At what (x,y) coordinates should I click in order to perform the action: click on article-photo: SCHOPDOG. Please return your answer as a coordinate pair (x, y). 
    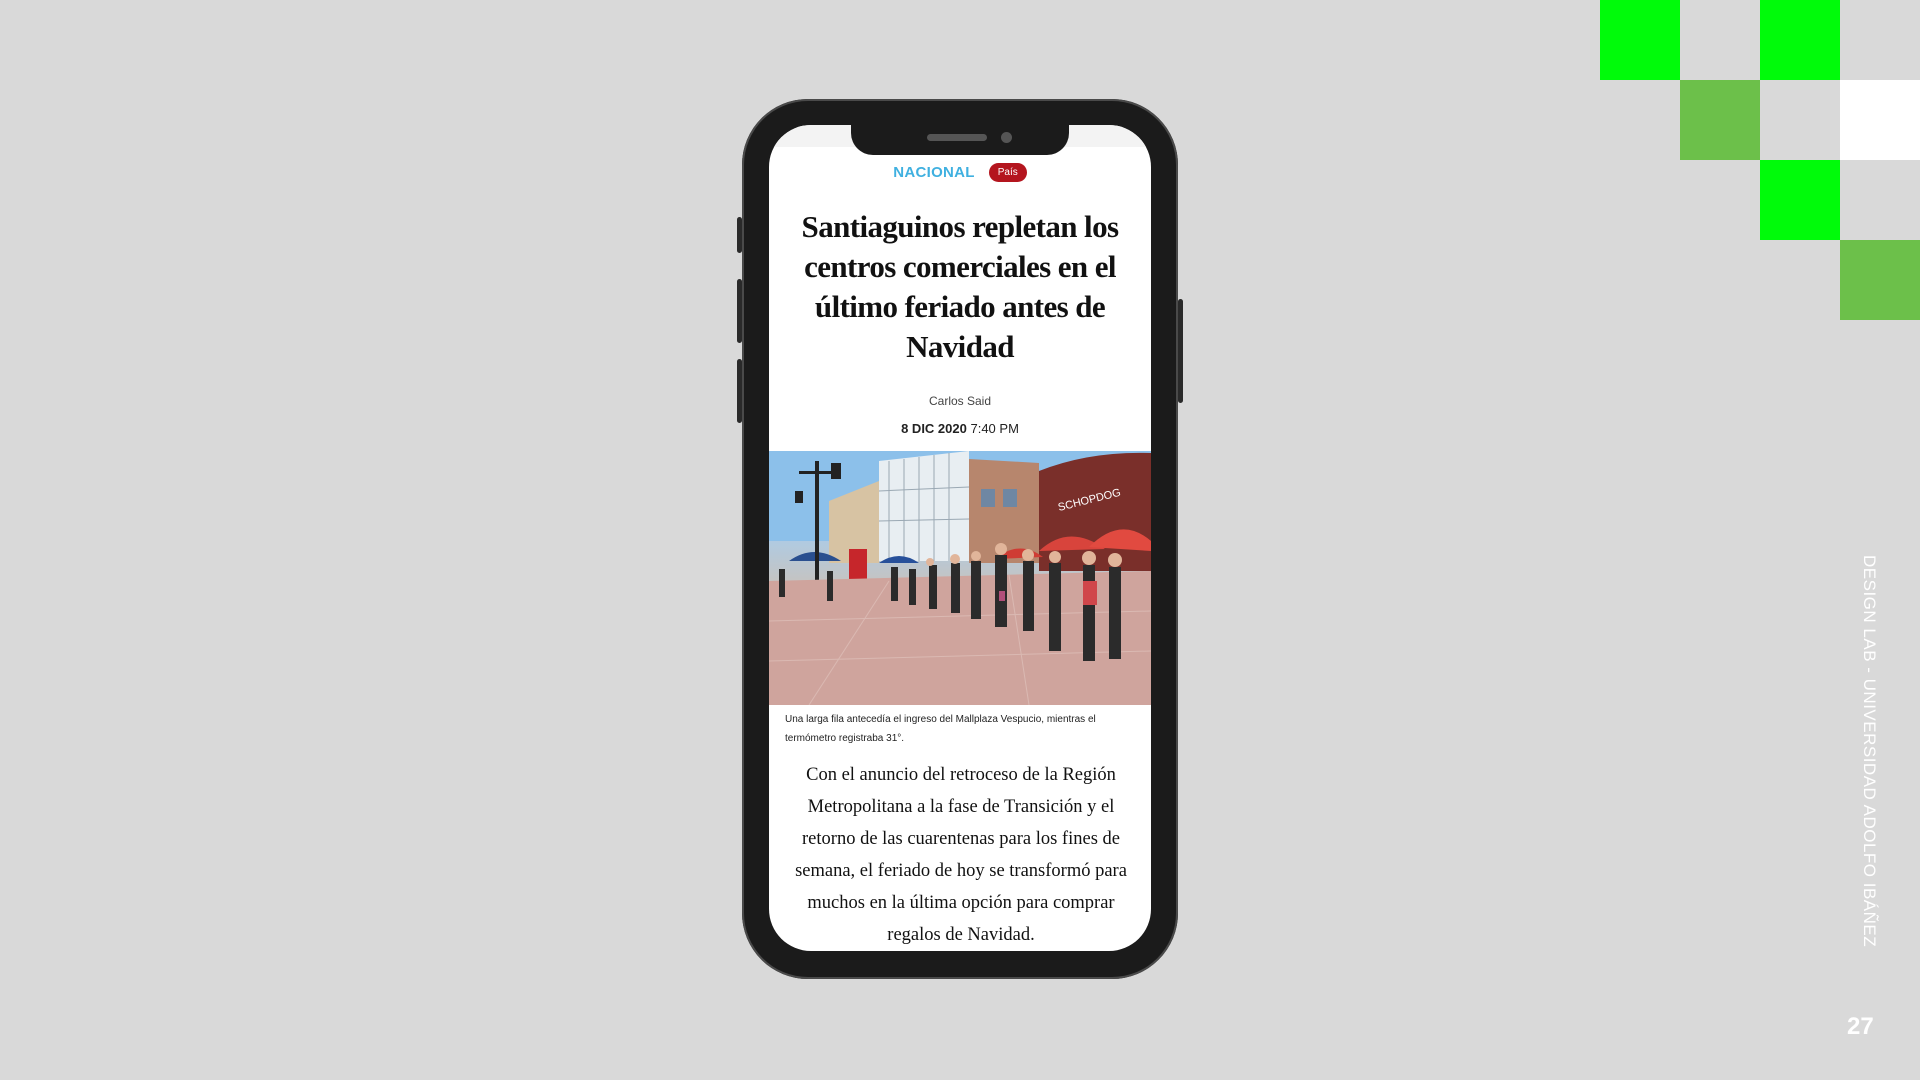
    Looking at the image, I should click on (960, 578).